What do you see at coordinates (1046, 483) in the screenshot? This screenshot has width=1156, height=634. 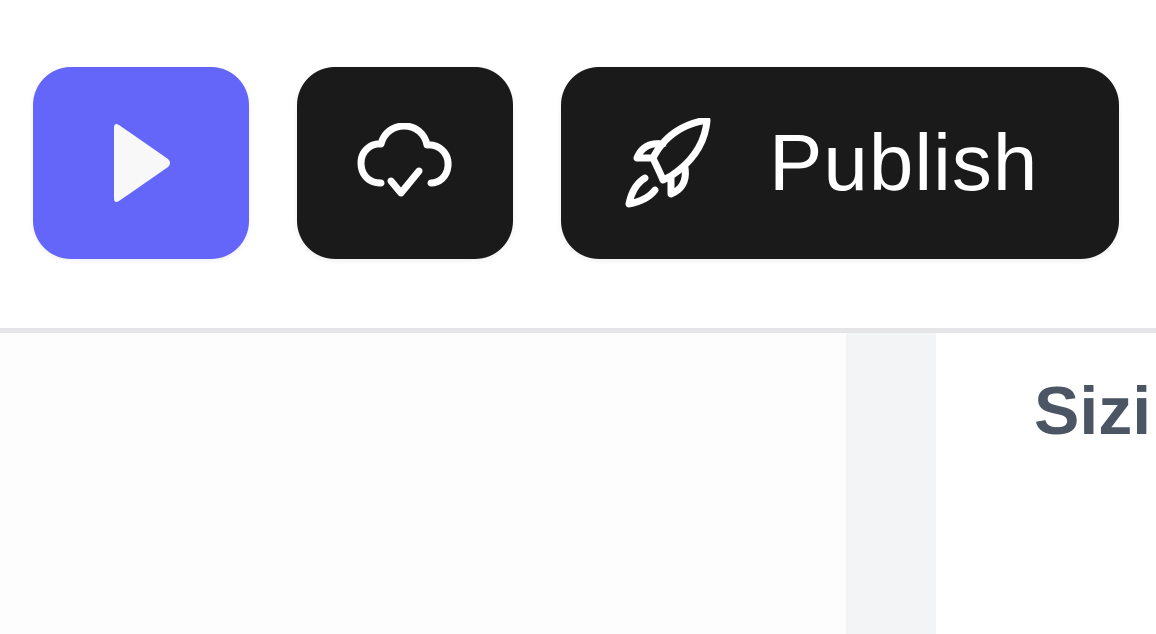 I see `inspector-panel: Sizi` at bounding box center [1046, 483].